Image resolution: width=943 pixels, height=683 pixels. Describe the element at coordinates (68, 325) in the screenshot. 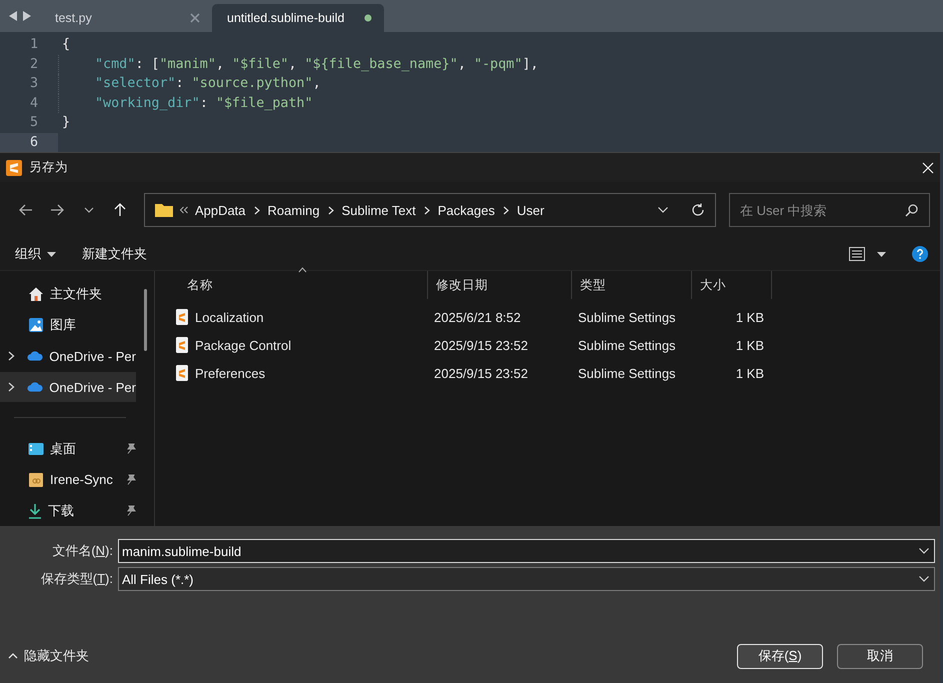

I see `sidebar-item: 图库` at that location.